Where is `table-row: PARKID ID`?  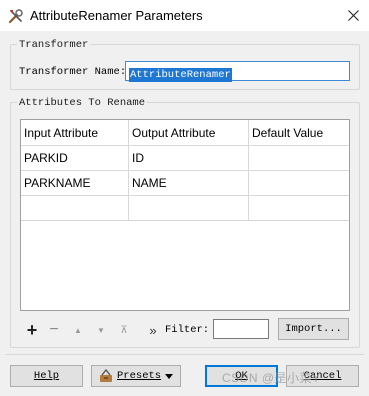 table-row: PARKID ID is located at coordinates (185, 158).